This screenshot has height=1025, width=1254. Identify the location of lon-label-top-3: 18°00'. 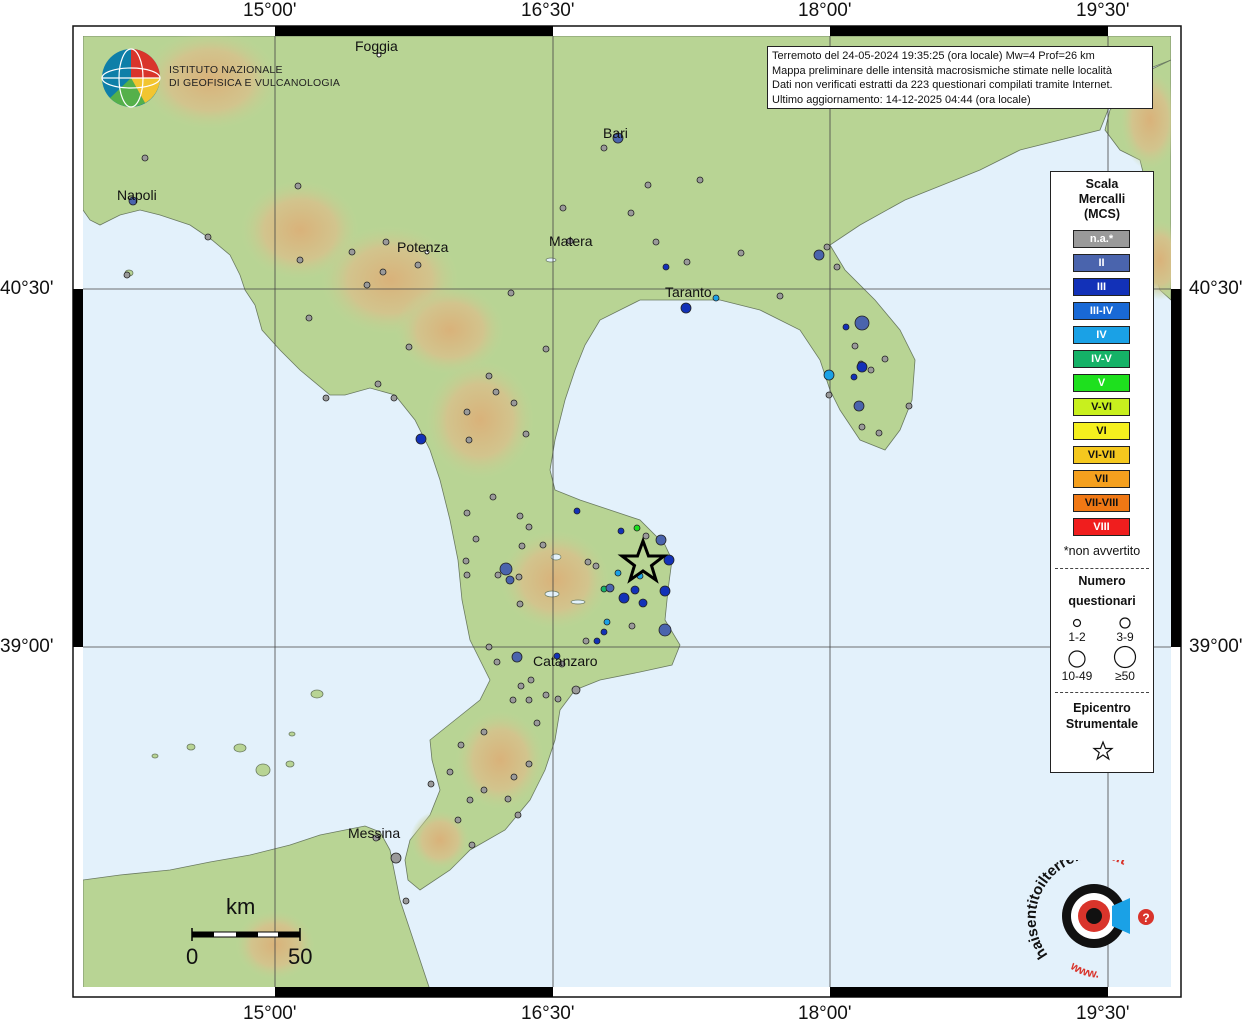
(825, 10).